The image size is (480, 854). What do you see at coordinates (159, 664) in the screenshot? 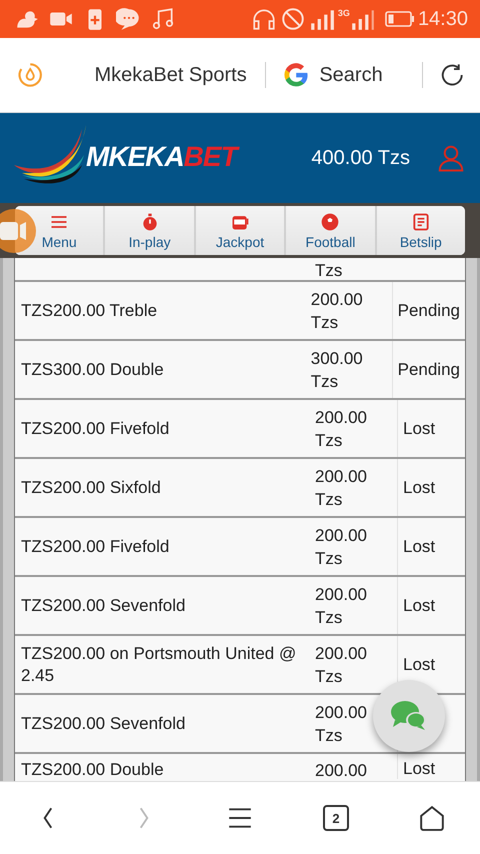
I see `table-cell-text: TZS200.00 on Portsmouth United @ 2.45` at bounding box center [159, 664].